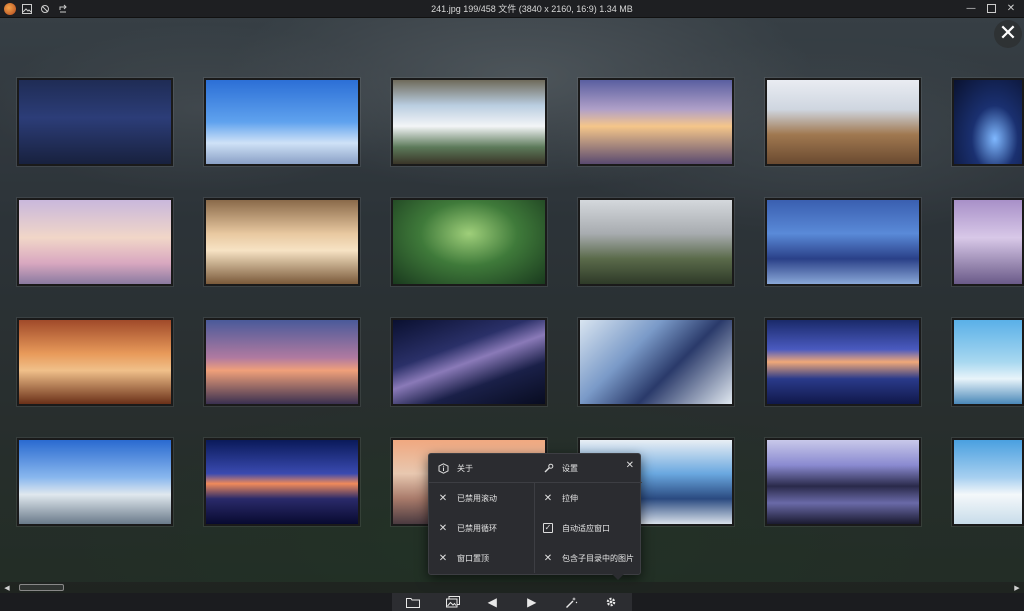 The height and width of the screenshot is (611, 1024). Describe the element at coordinates (1008, 34) in the screenshot. I see `close-gallery-icon: ✕` at that location.